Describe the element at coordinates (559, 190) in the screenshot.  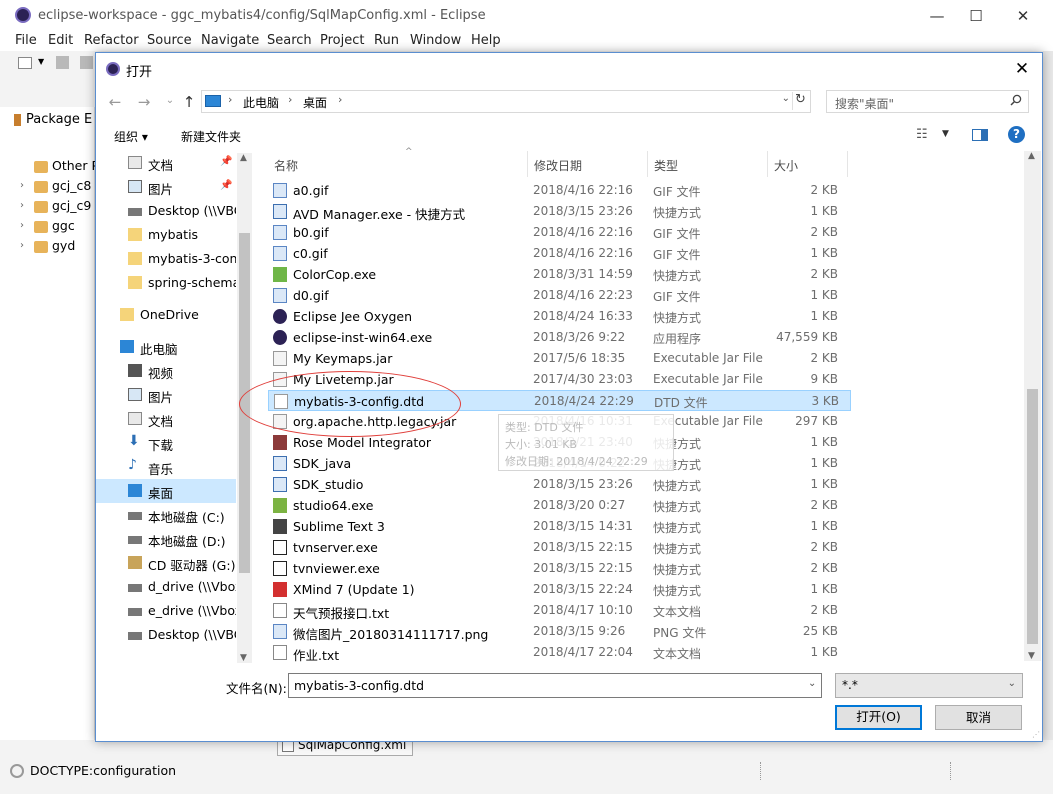
I see `file-row: a0.gif 2018/4/16 22:16 GIF 文件 2 KB` at that location.